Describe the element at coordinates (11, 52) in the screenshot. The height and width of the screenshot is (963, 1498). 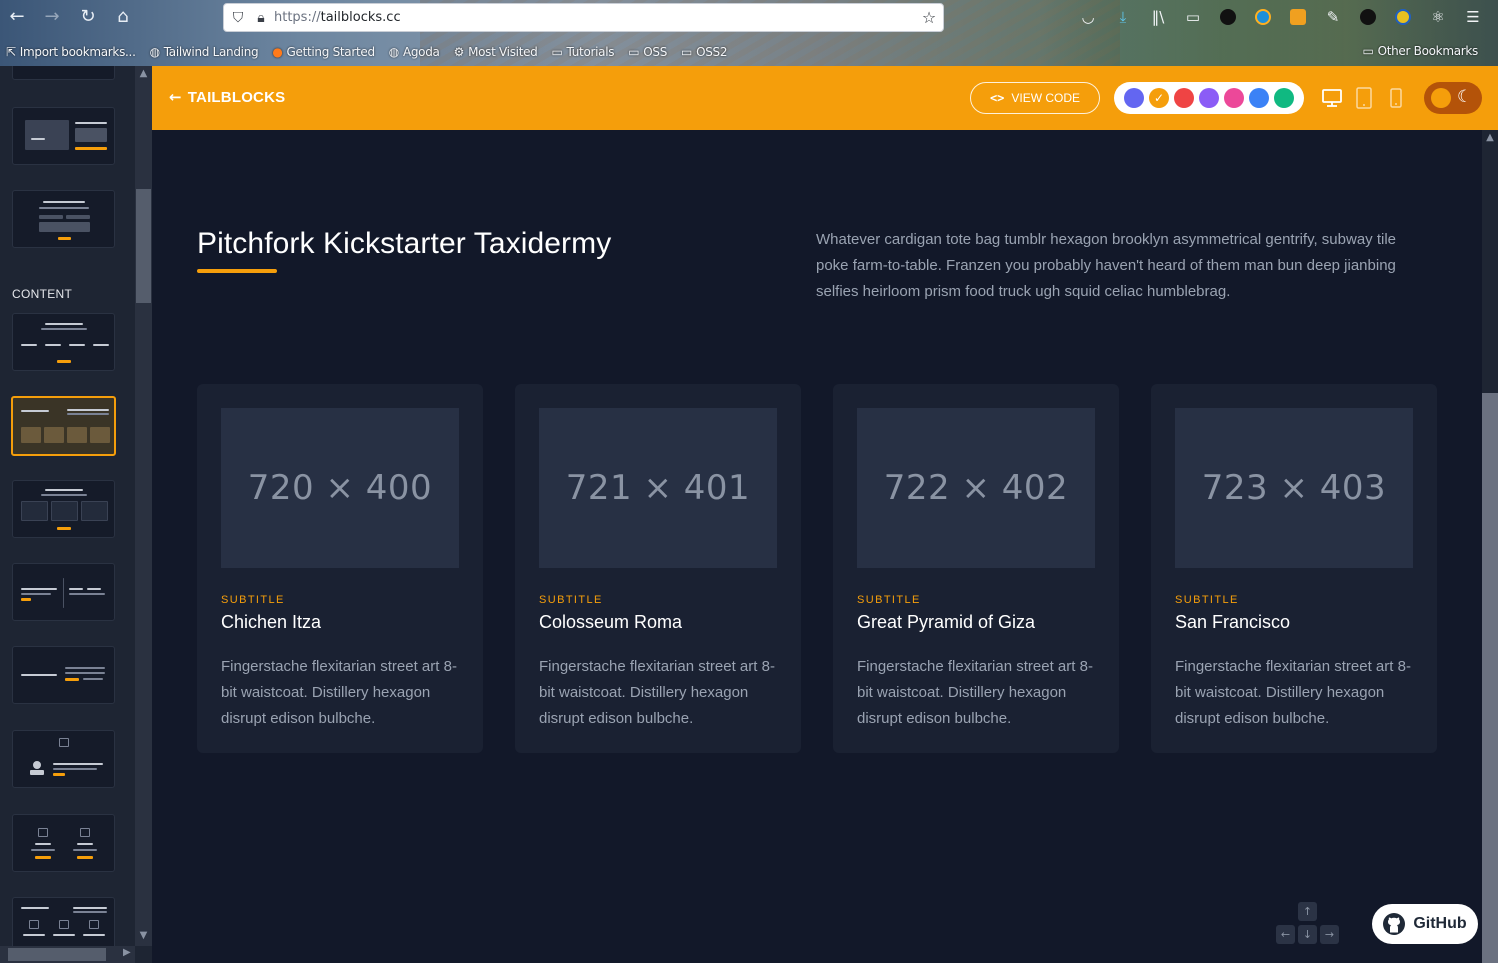
I see `import-icon: ⇱` at that location.